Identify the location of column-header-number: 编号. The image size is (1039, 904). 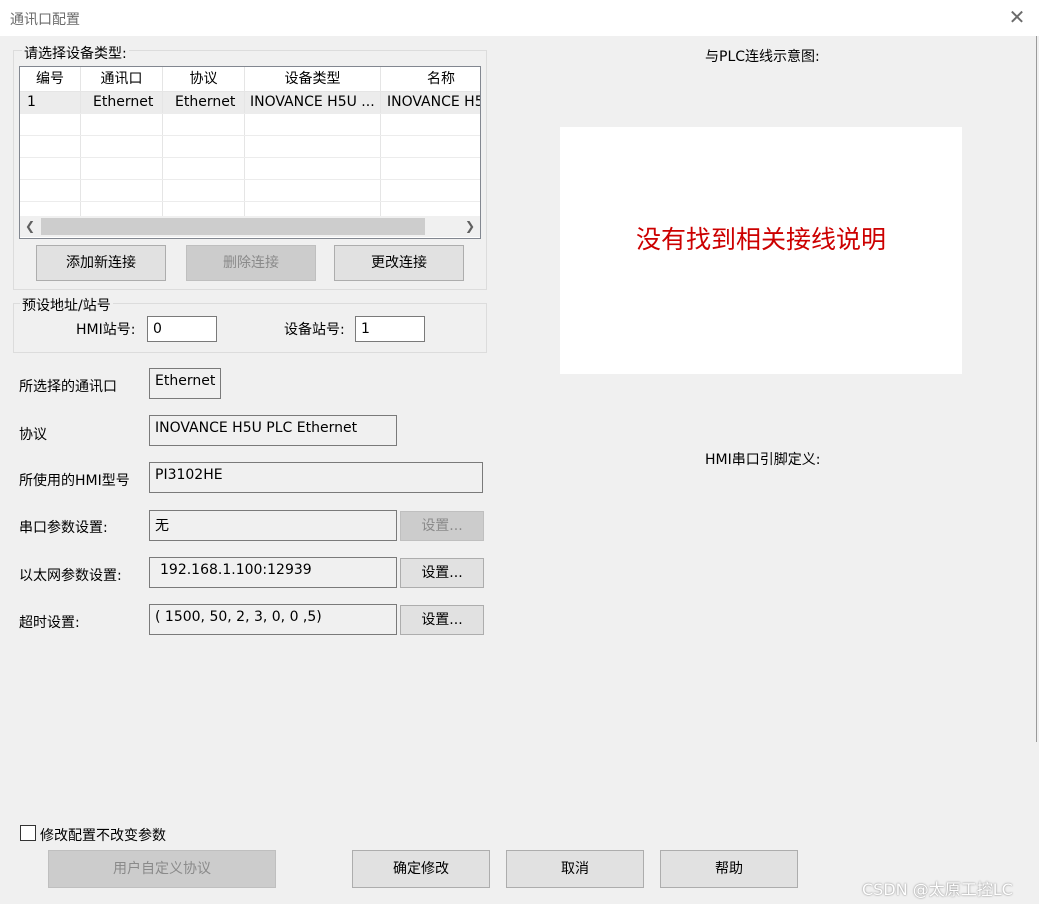
(50, 79).